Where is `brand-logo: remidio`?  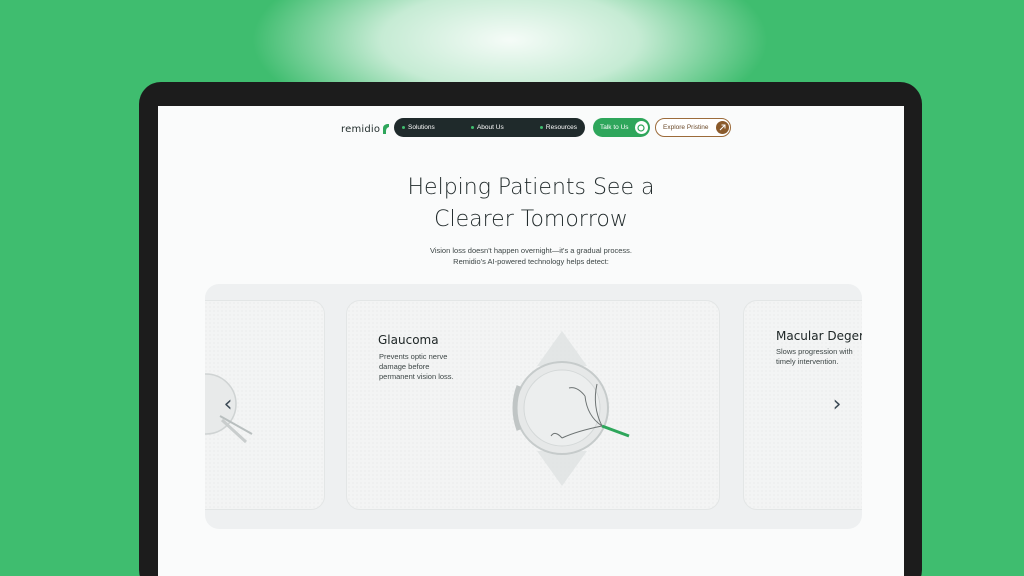 brand-logo: remidio is located at coordinates (365, 129).